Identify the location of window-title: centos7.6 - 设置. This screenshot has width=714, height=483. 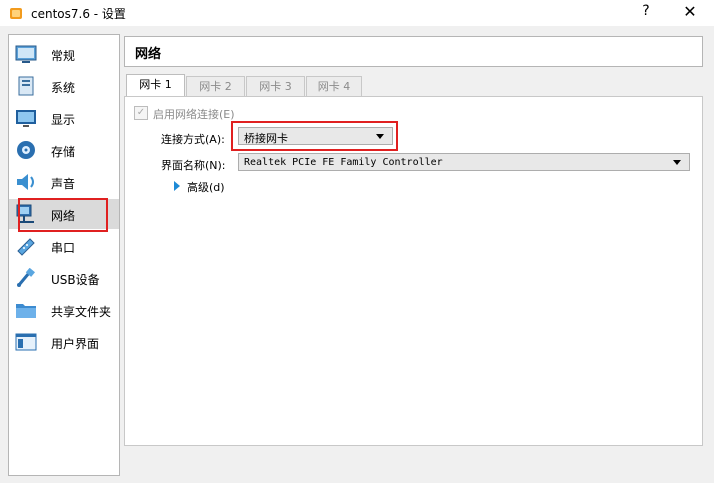
(78, 14).